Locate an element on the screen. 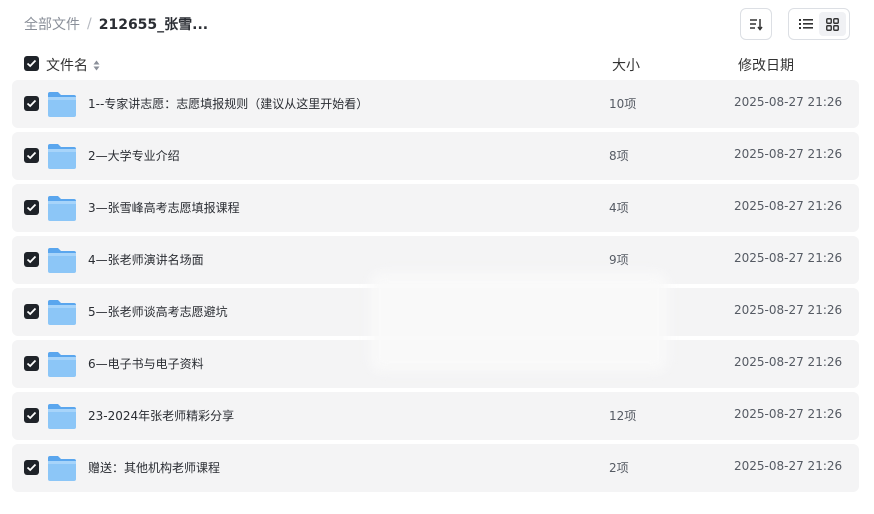  name-column-label: 文件名 is located at coordinates (67, 66).